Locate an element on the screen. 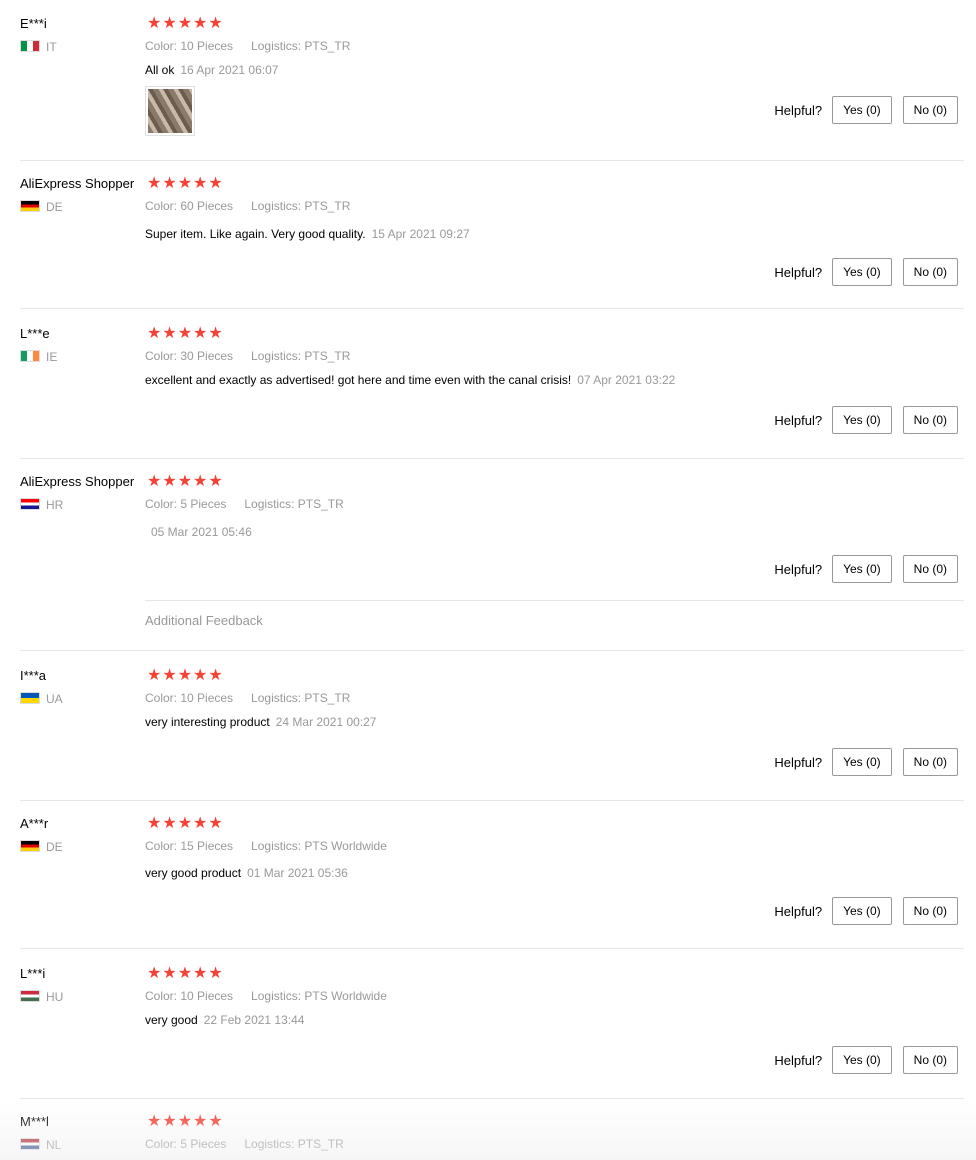 The image size is (976, 1160). reviewer-name: E***i is located at coordinates (33, 23).